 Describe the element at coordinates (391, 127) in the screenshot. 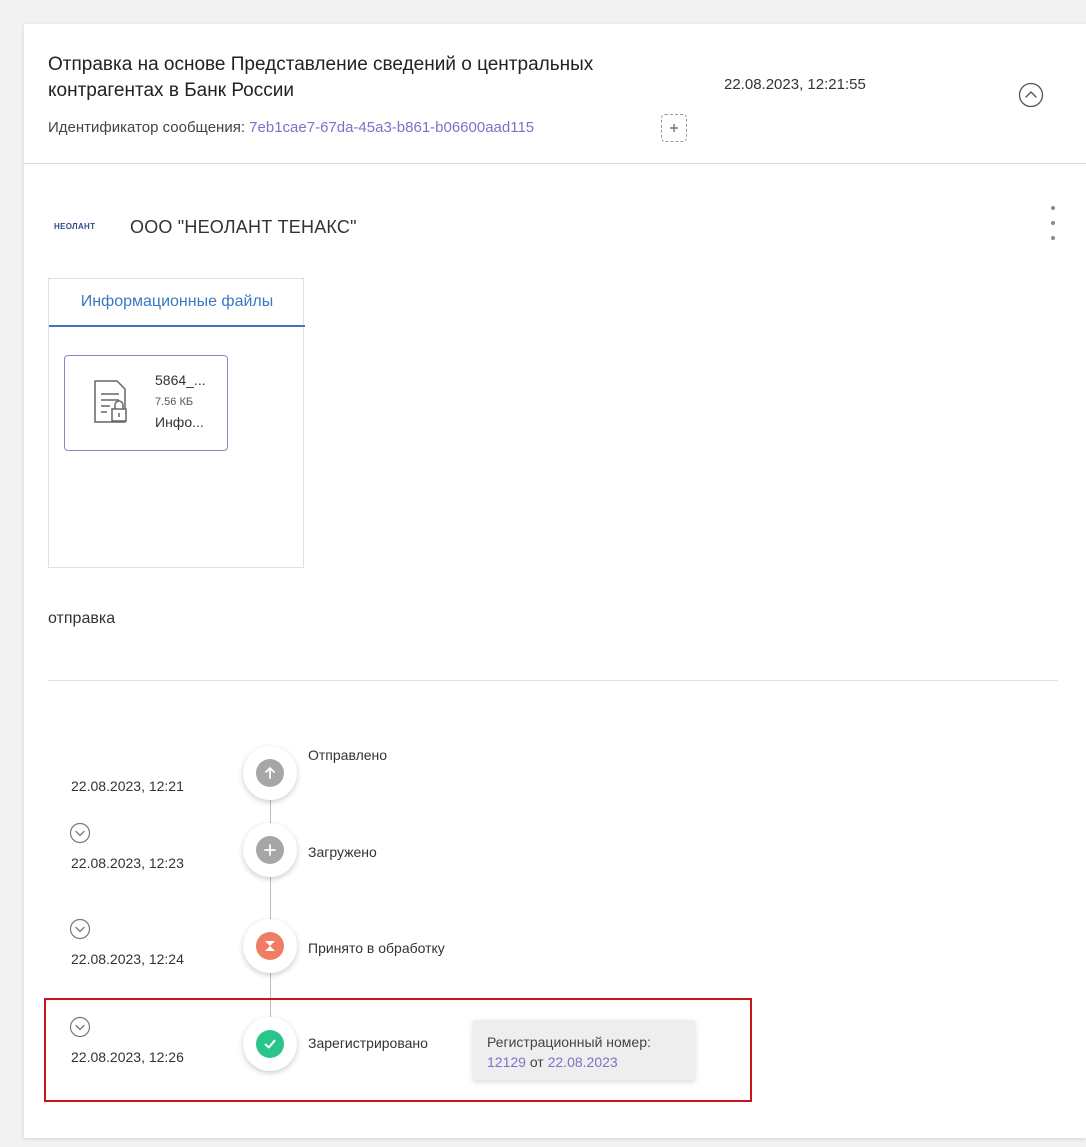

I see `message-id-link: 7eb1cae7-67da-45a3-b861-b06600aad115` at that location.